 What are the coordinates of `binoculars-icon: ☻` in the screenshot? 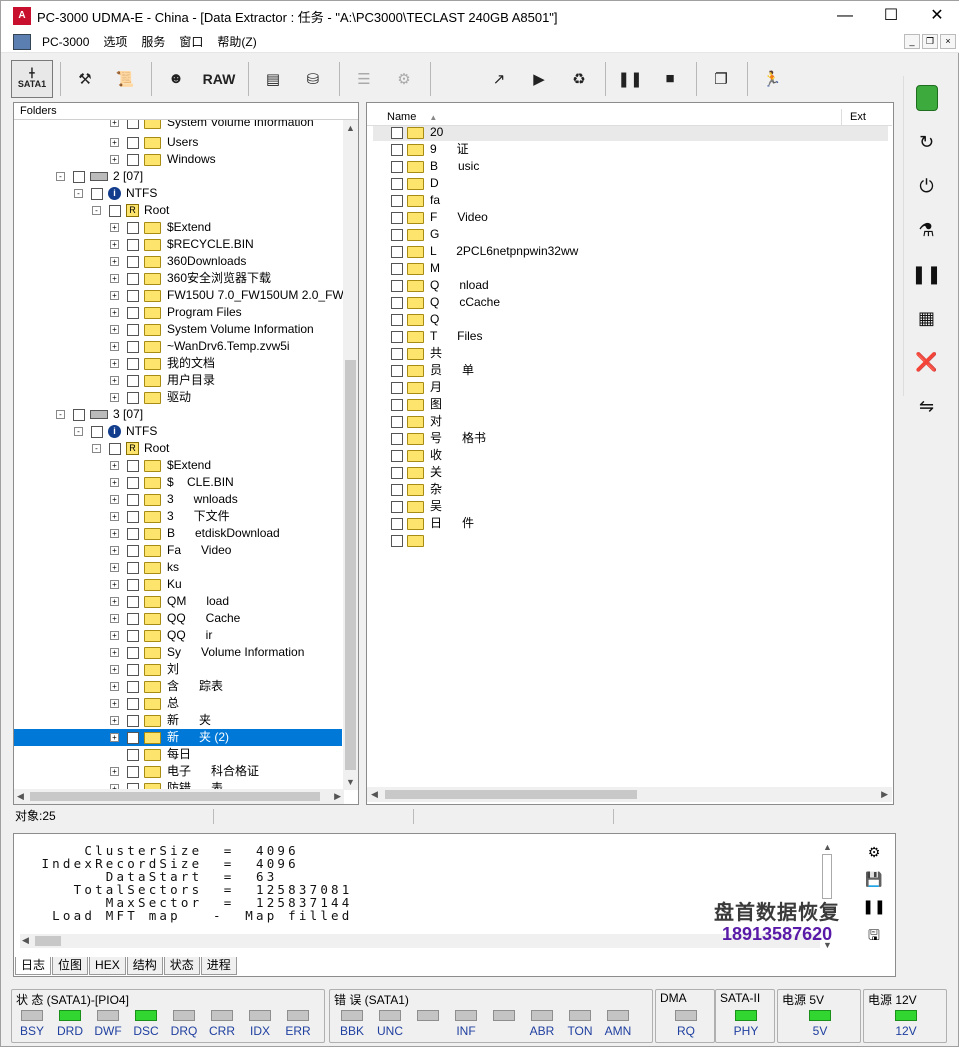 It's located at (176, 79).